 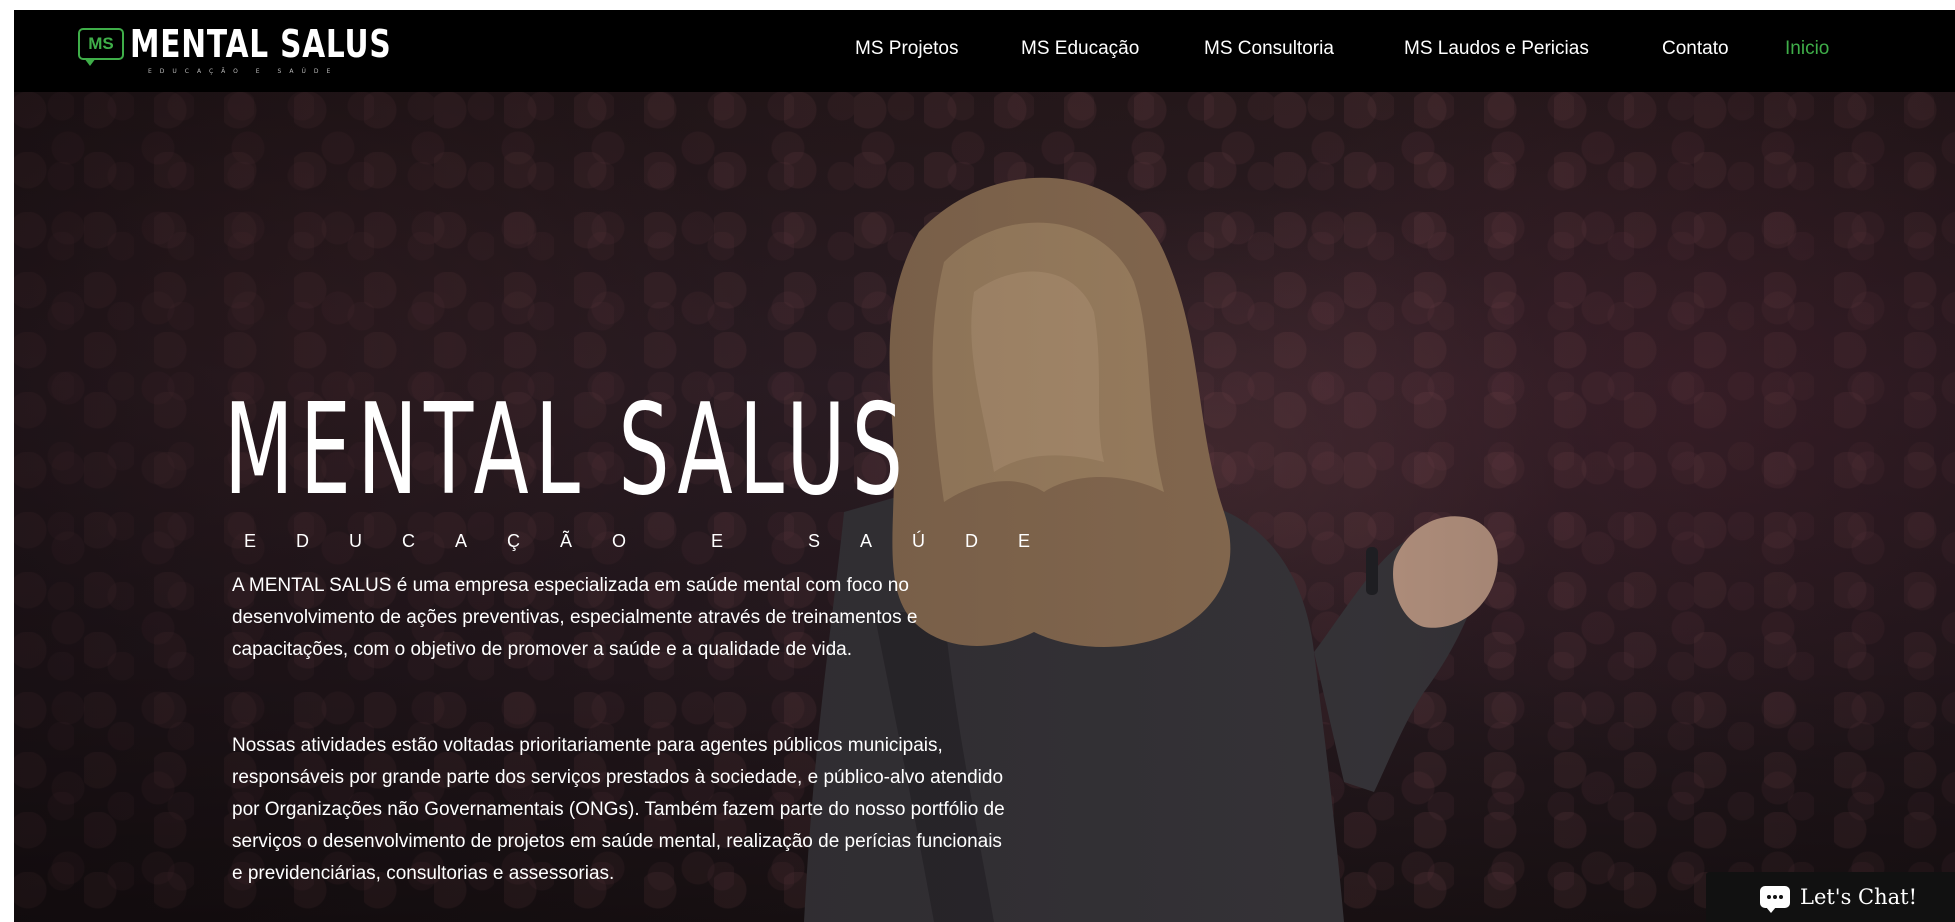 I want to click on chat-label: Let's Chat!, so click(x=1859, y=897).